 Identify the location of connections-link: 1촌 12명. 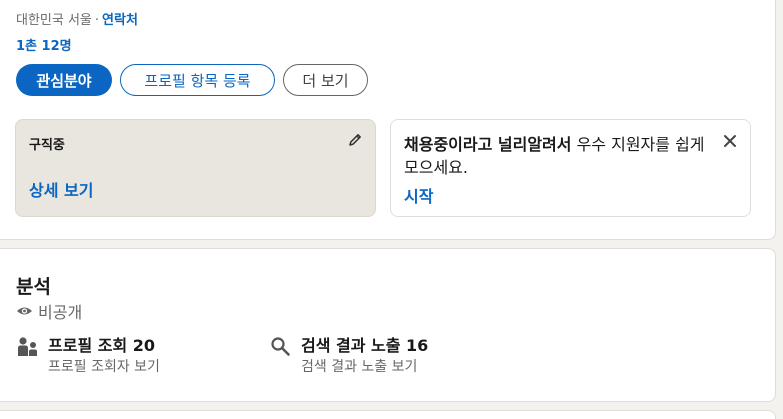
(44, 44).